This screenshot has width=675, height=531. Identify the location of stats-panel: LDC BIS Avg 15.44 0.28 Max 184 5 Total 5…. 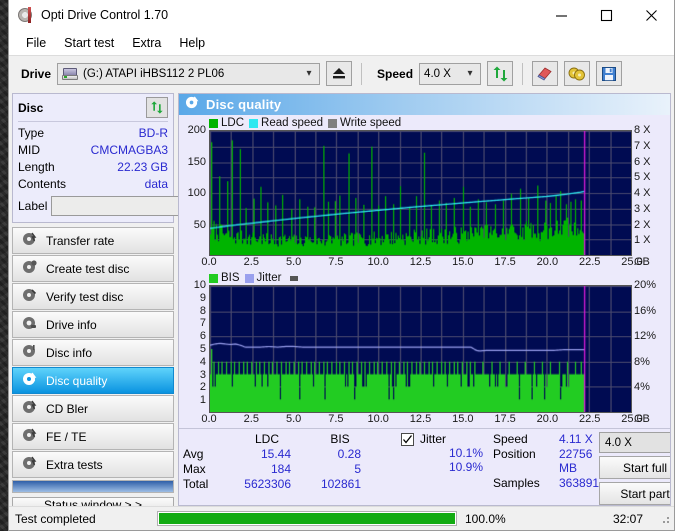
(424, 466).